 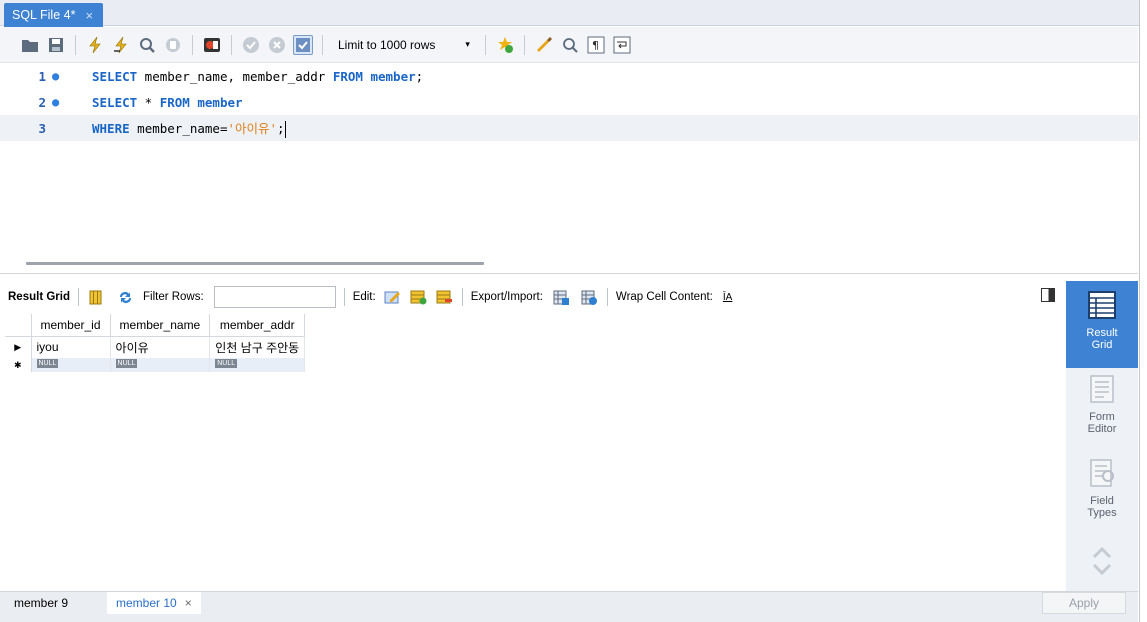 I want to click on edit-label: Edit:, so click(x=364, y=297).